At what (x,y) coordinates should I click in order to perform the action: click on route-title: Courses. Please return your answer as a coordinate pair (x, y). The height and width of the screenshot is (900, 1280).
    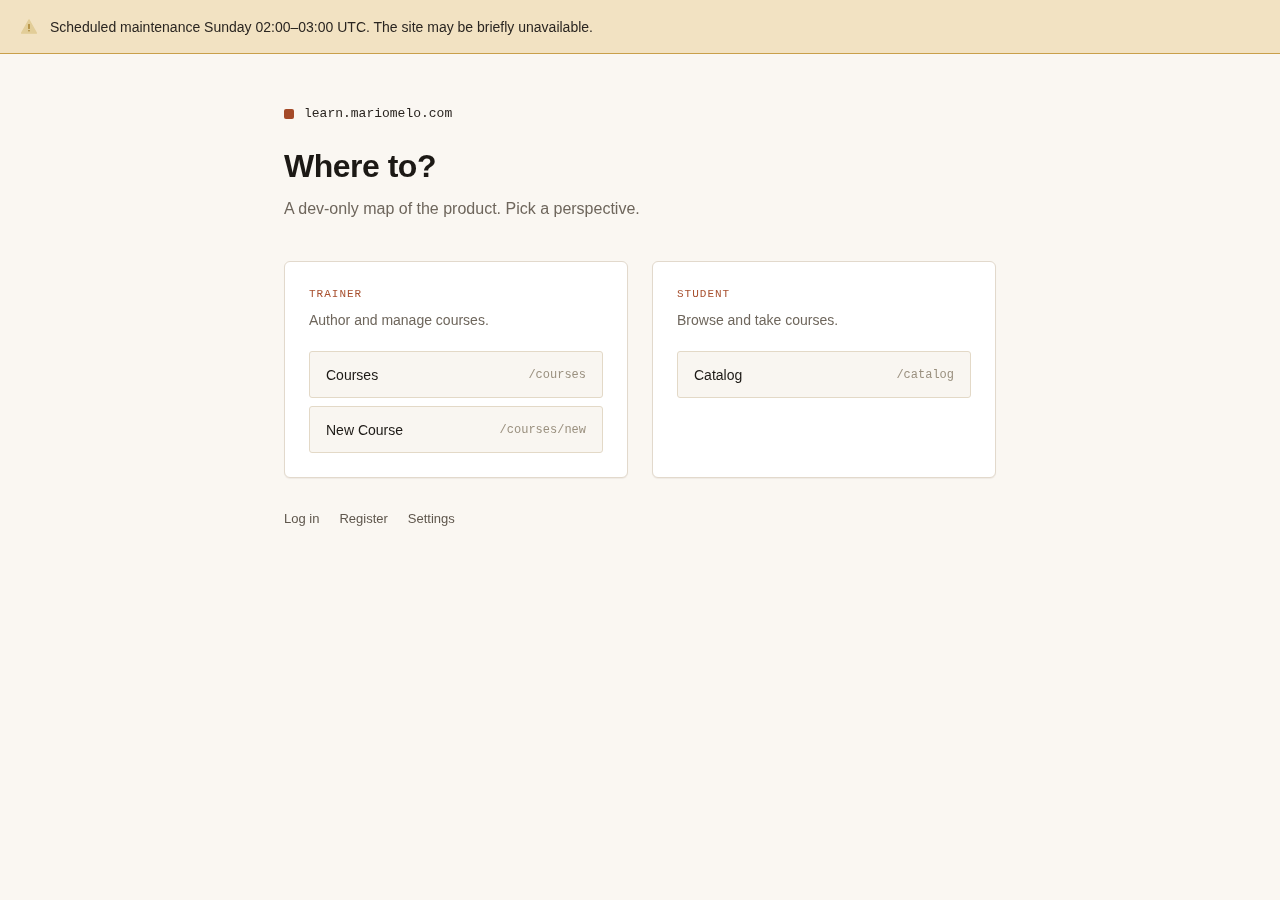
    Looking at the image, I should click on (352, 375).